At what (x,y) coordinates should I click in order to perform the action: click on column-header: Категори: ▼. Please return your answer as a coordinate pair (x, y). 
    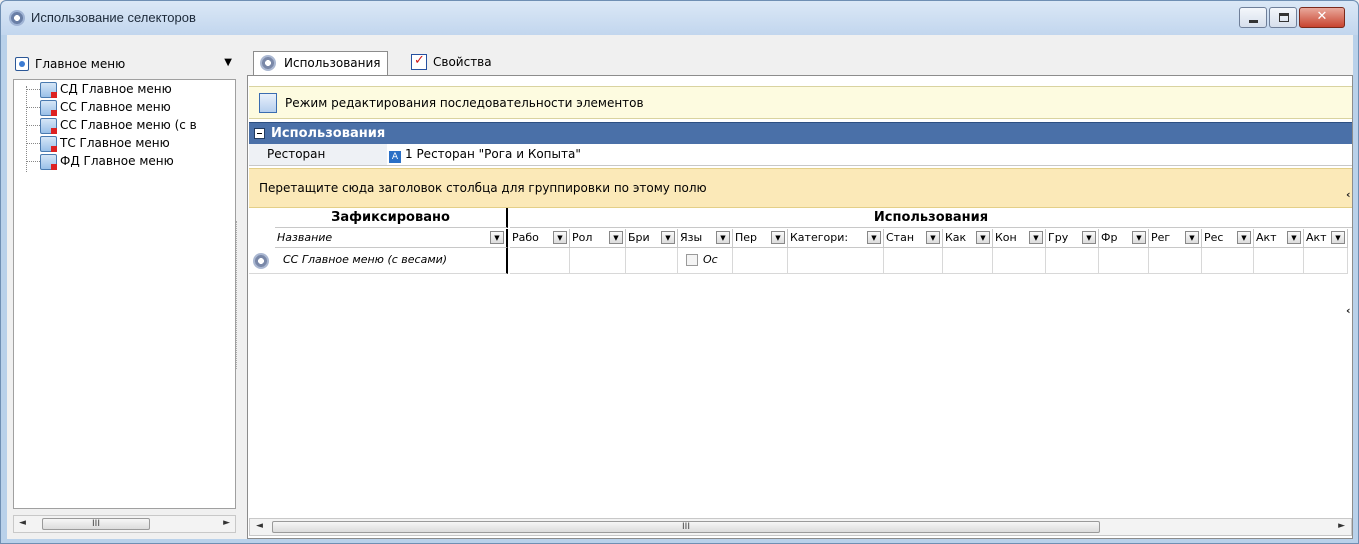
    Looking at the image, I should click on (836, 238).